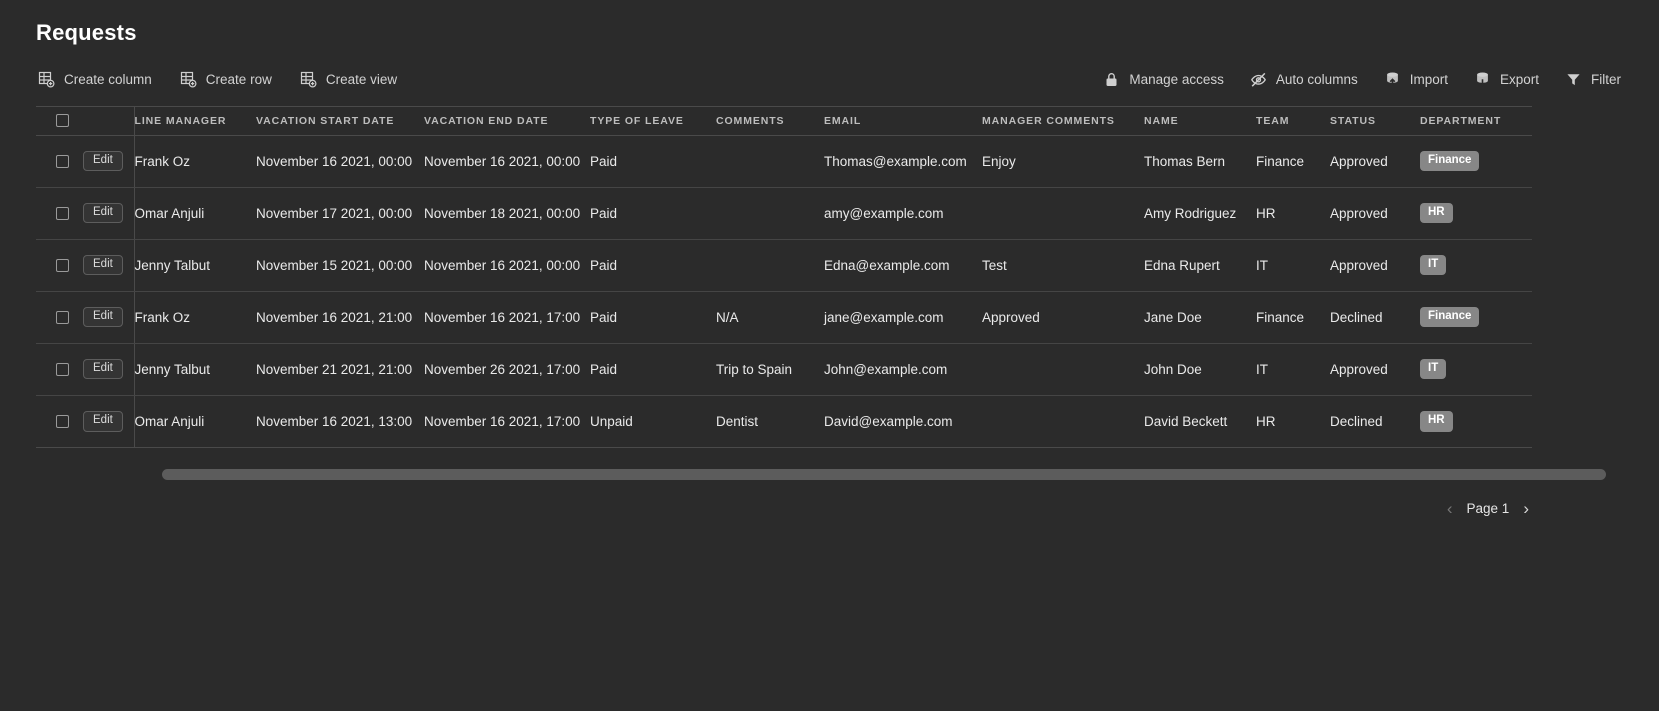 This screenshot has height=711, width=1659. What do you see at coordinates (1593, 79) in the screenshot?
I see `filter-button: Filter` at bounding box center [1593, 79].